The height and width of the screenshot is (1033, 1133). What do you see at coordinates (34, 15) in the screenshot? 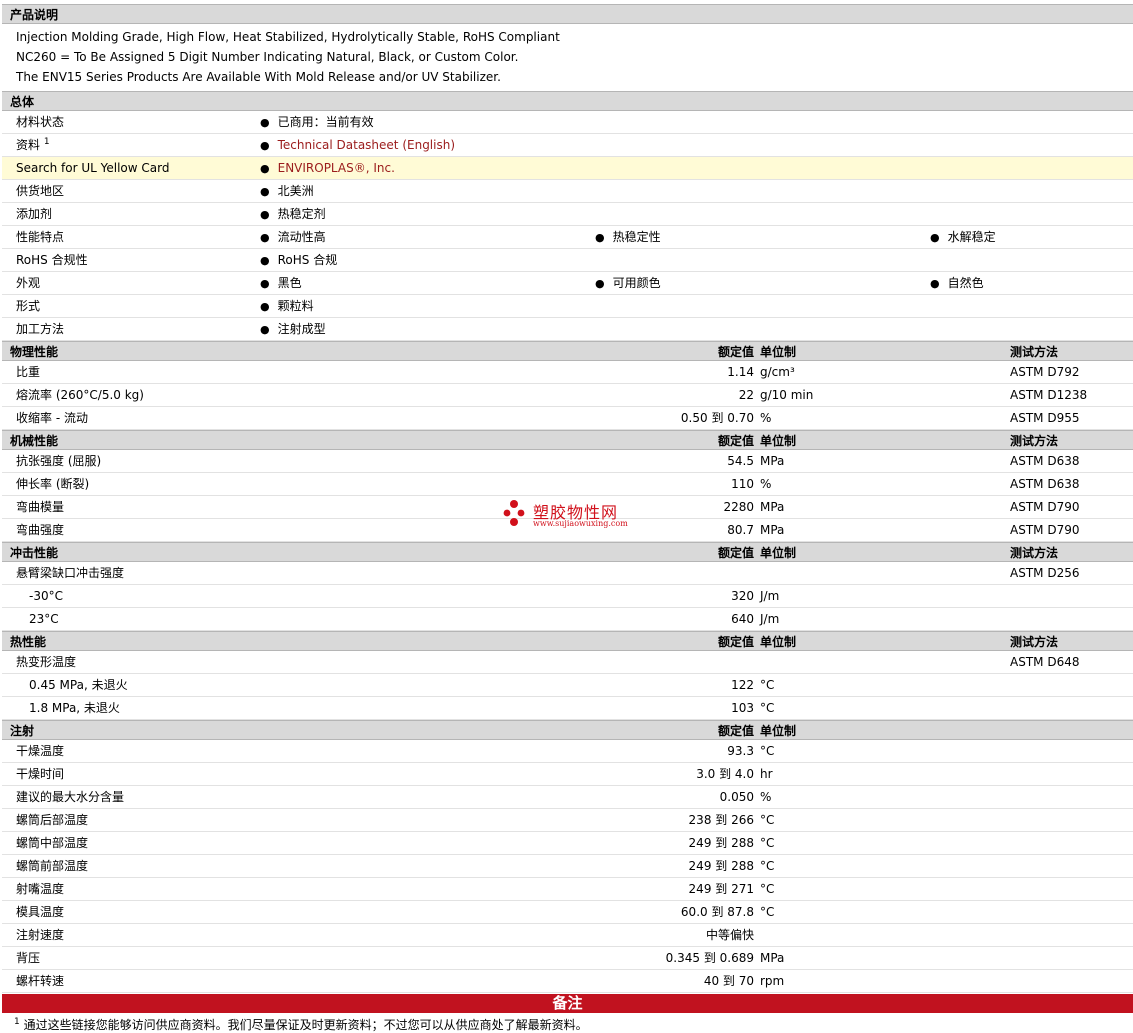
I see `section-title: 产品说明` at bounding box center [34, 15].